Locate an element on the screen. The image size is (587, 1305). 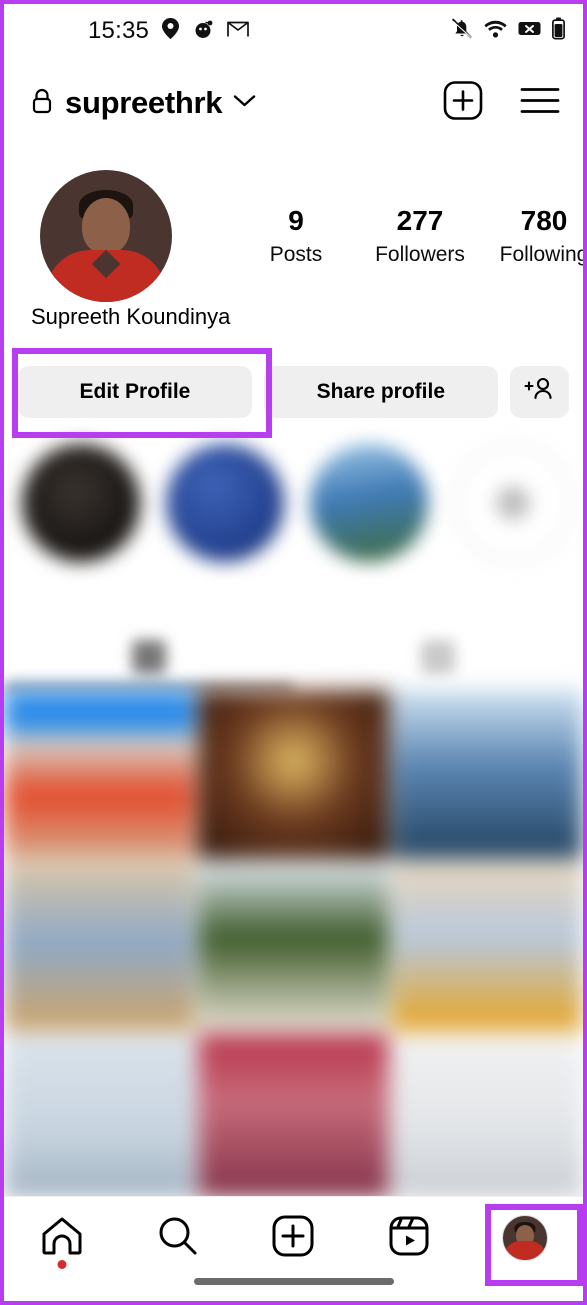
reels-icon is located at coordinates (409, 1238).